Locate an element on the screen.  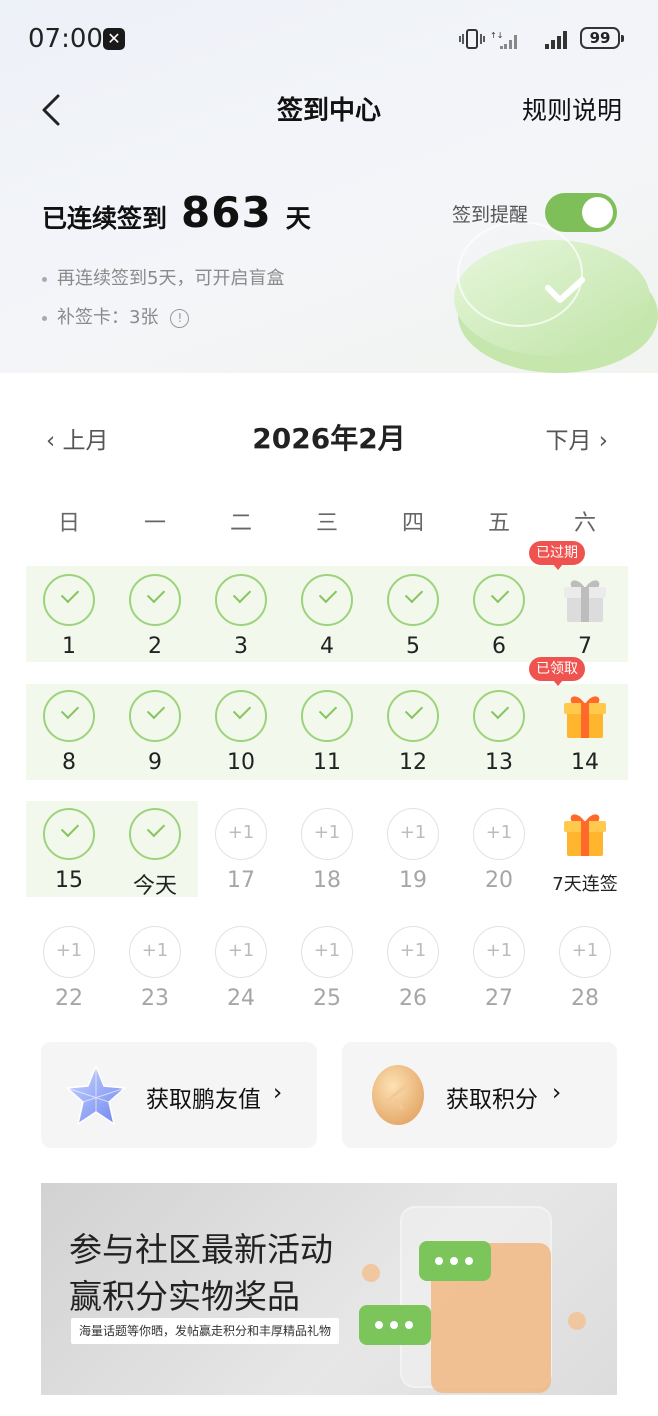
calendar-day: +1 19 is located at coordinates (413, 856).